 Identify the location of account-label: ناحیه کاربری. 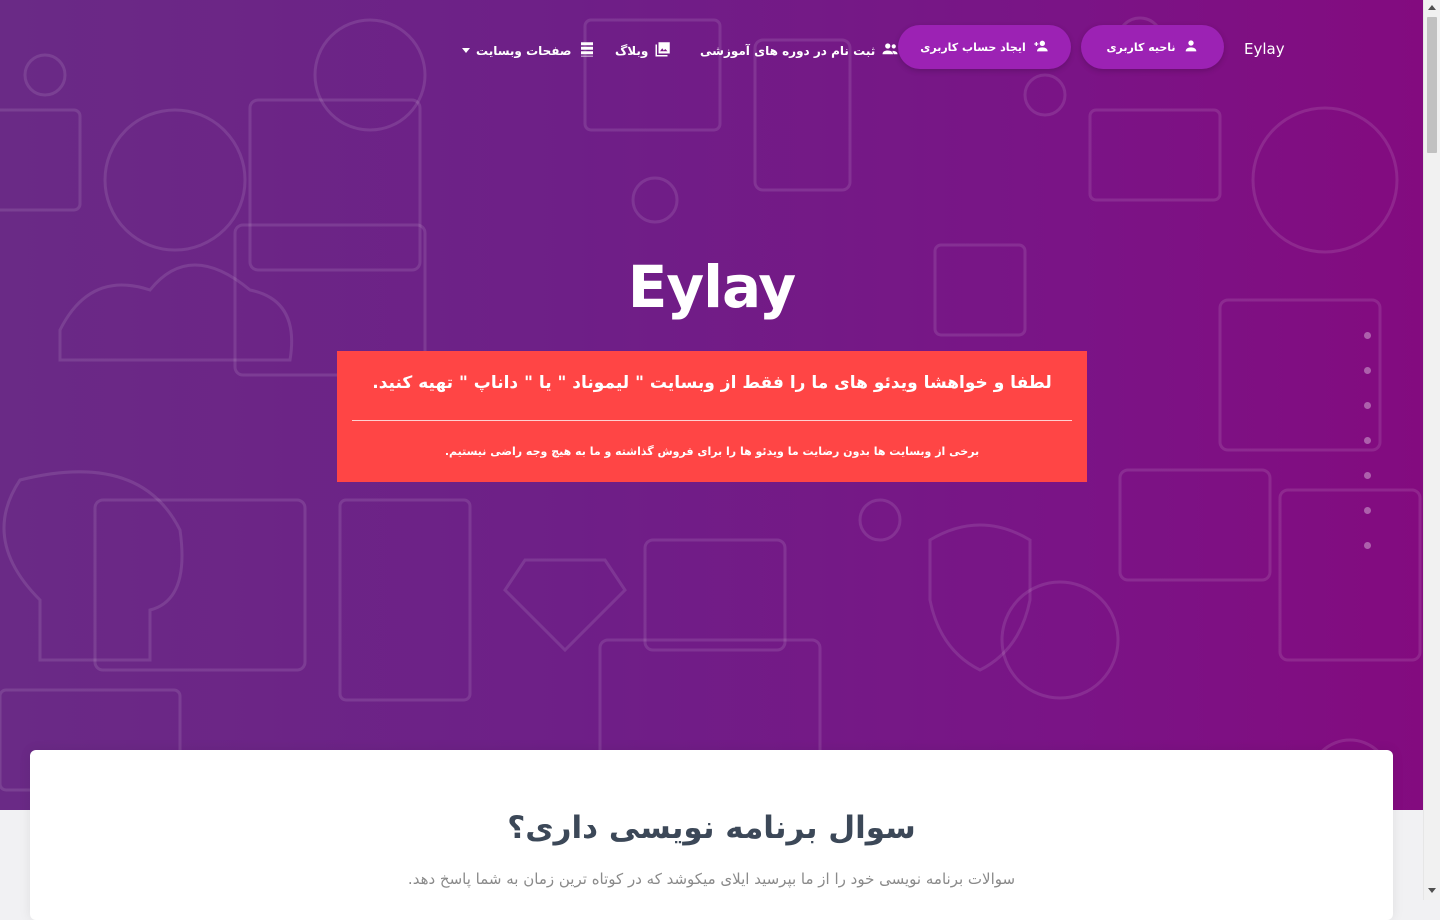
(1141, 47).